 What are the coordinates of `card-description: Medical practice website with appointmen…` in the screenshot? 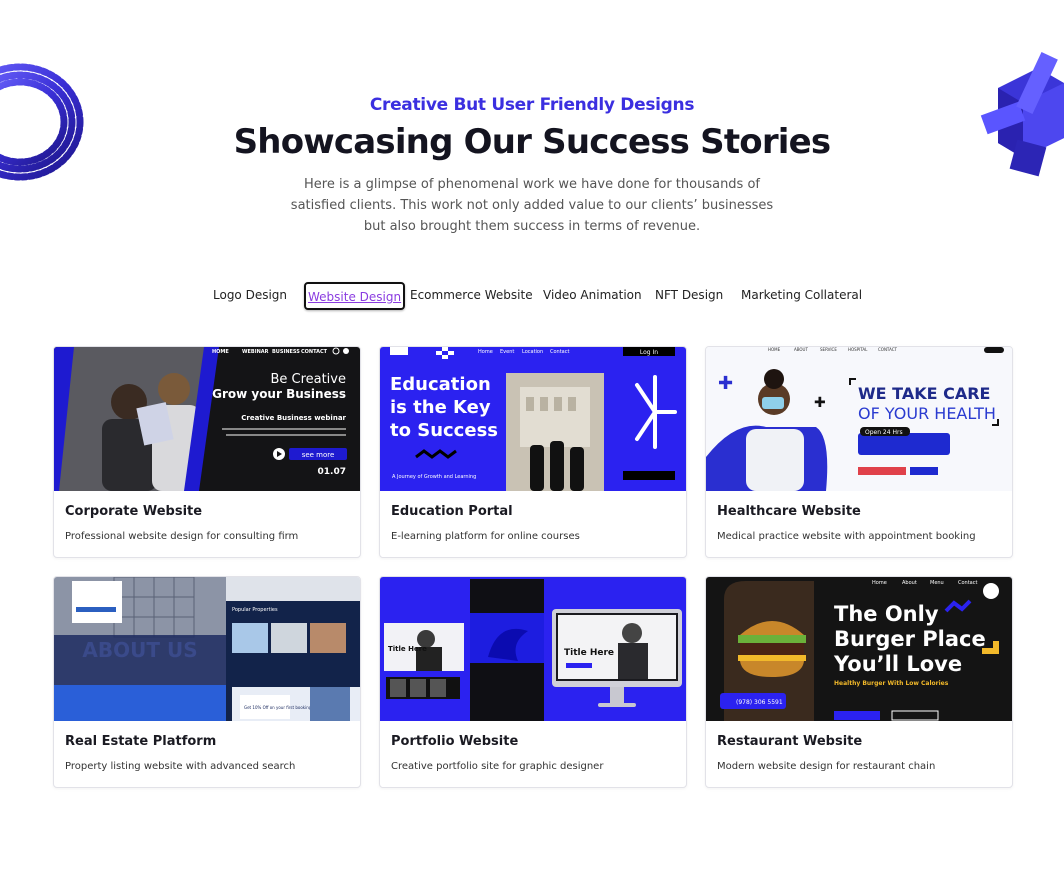 It's located at (846, 536).